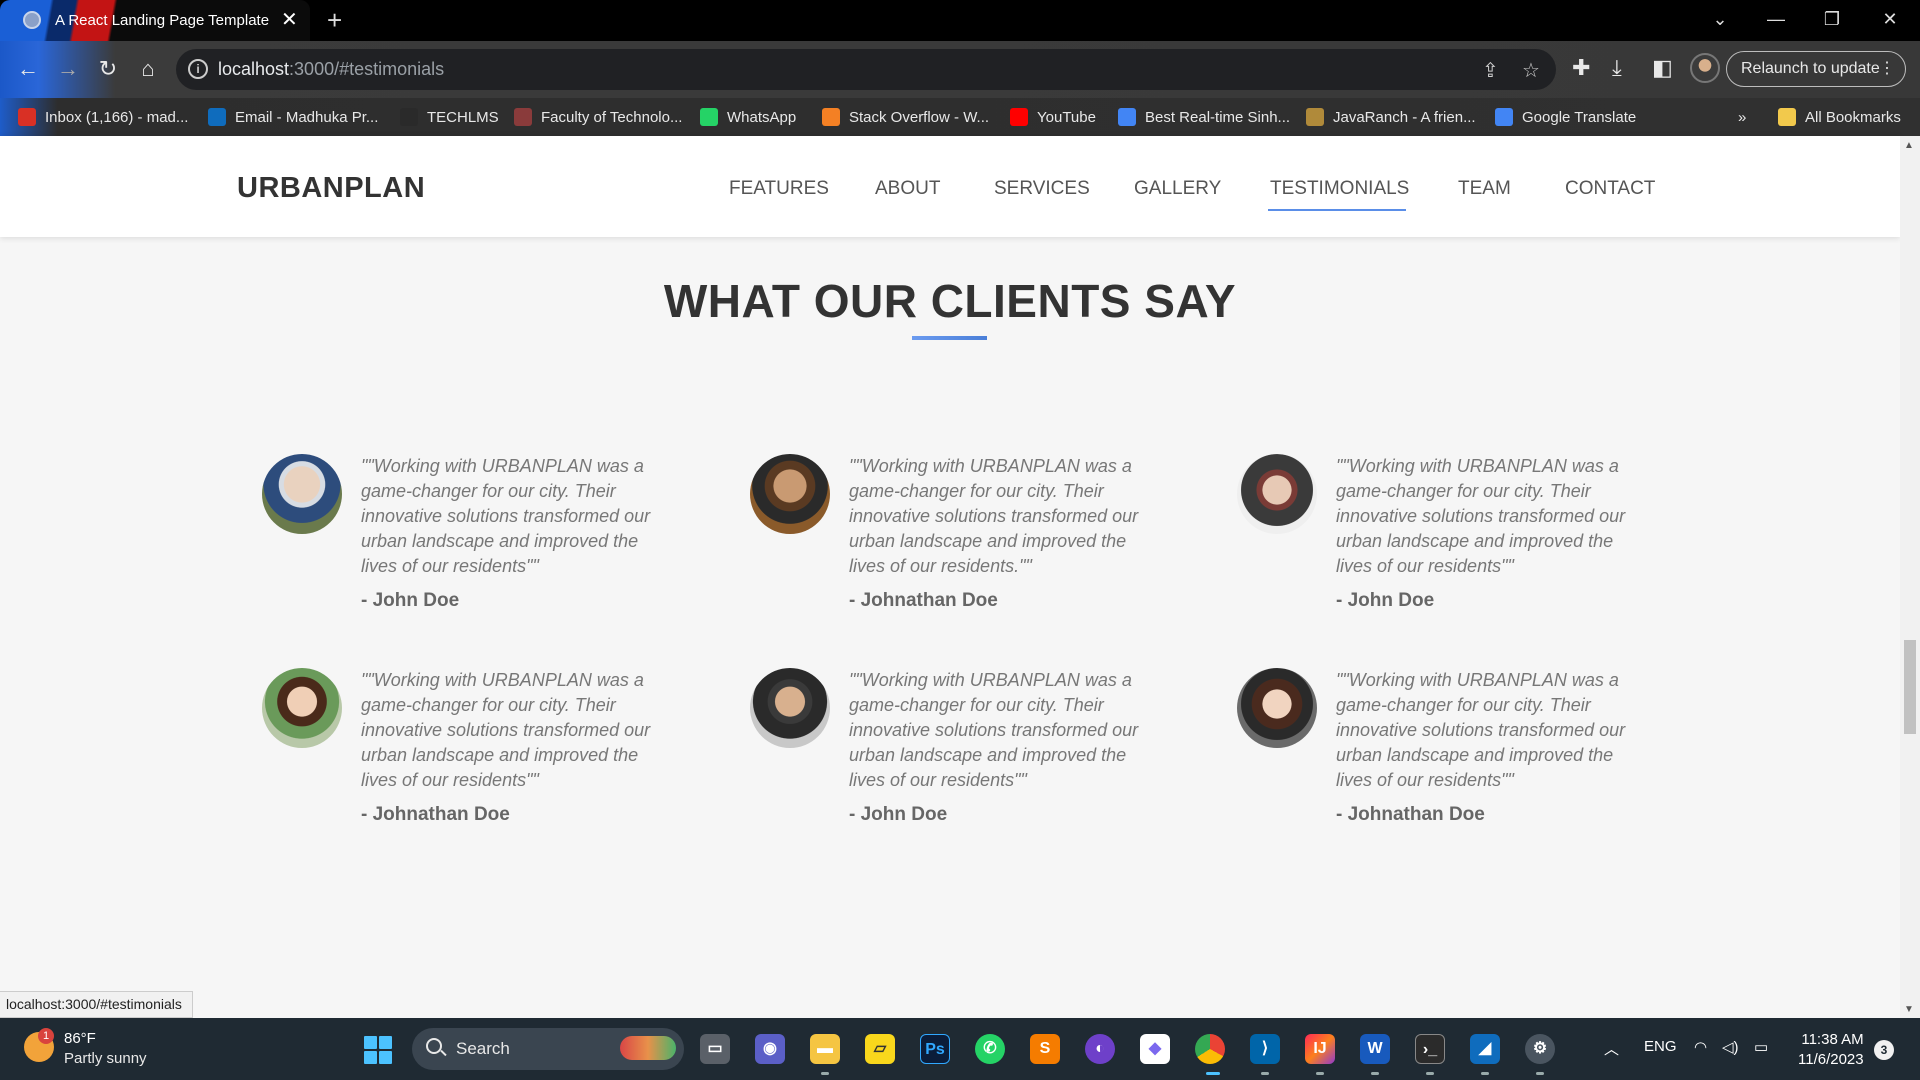 The height and width of the screenshot is (1080, 1920). I want to click on system-clock: 11:38 AM 11/6/2023, so click(1831, 1050).